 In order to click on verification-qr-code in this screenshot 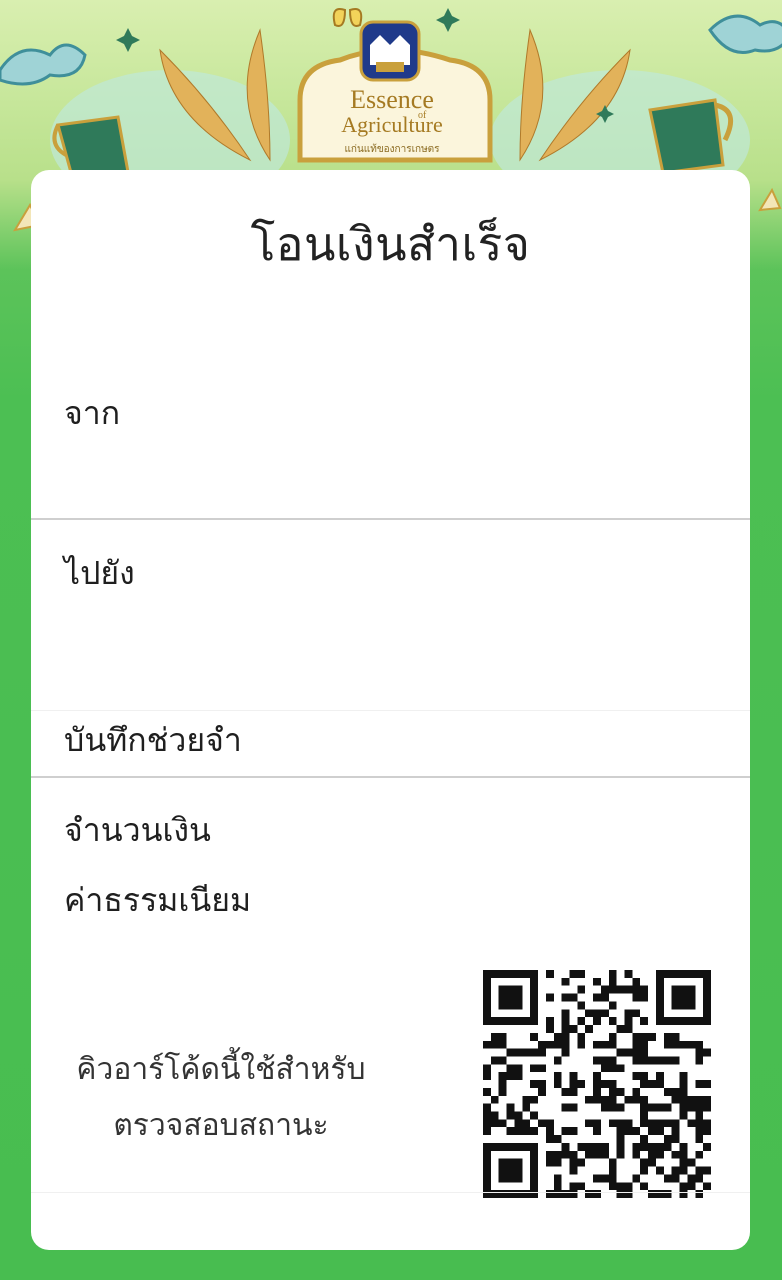, I will do `click(597, 1084)`.